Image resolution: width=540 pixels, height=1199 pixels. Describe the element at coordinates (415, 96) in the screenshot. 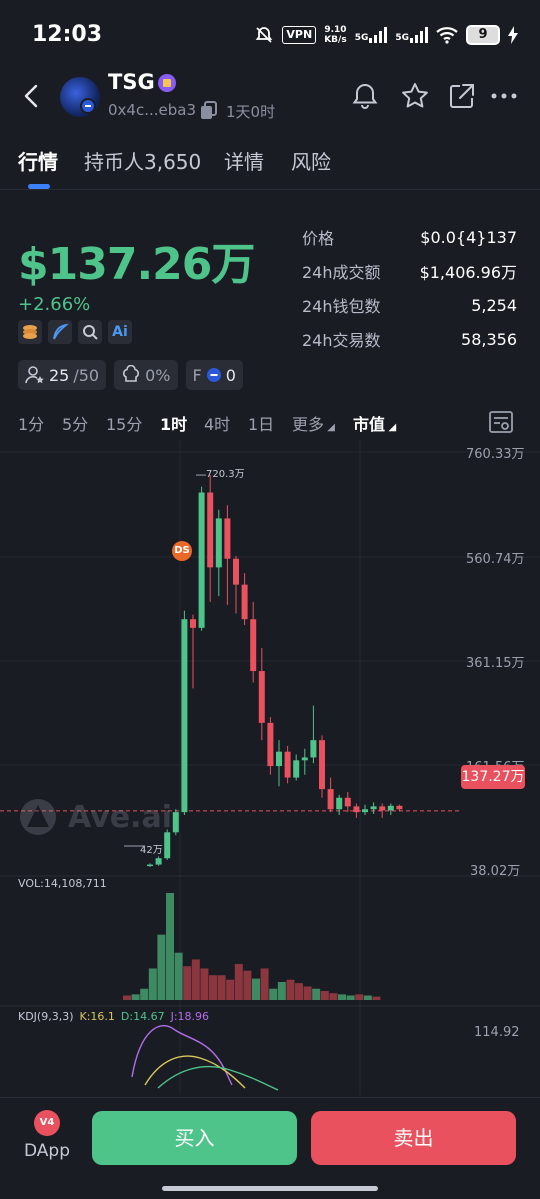

I see `star-icon` at that location.